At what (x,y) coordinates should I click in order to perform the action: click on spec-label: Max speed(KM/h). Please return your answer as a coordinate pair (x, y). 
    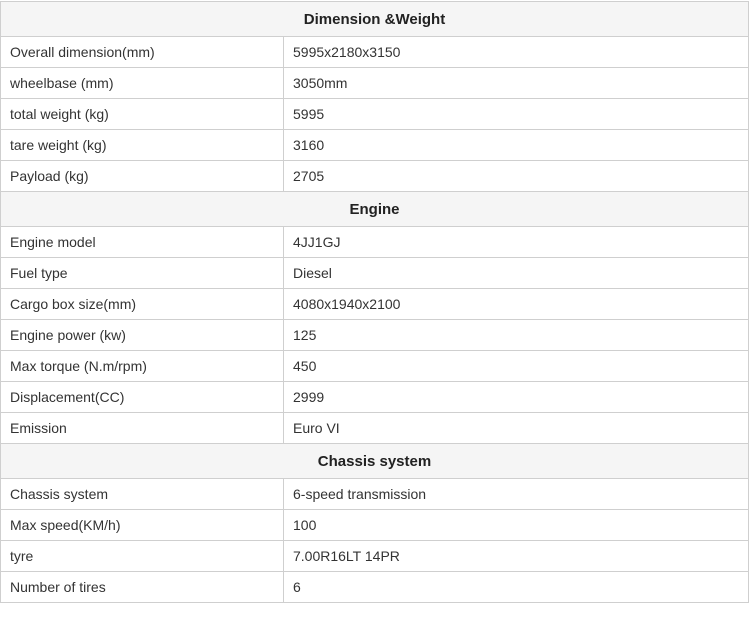
    Looking at the image, I should click on (142, 525).